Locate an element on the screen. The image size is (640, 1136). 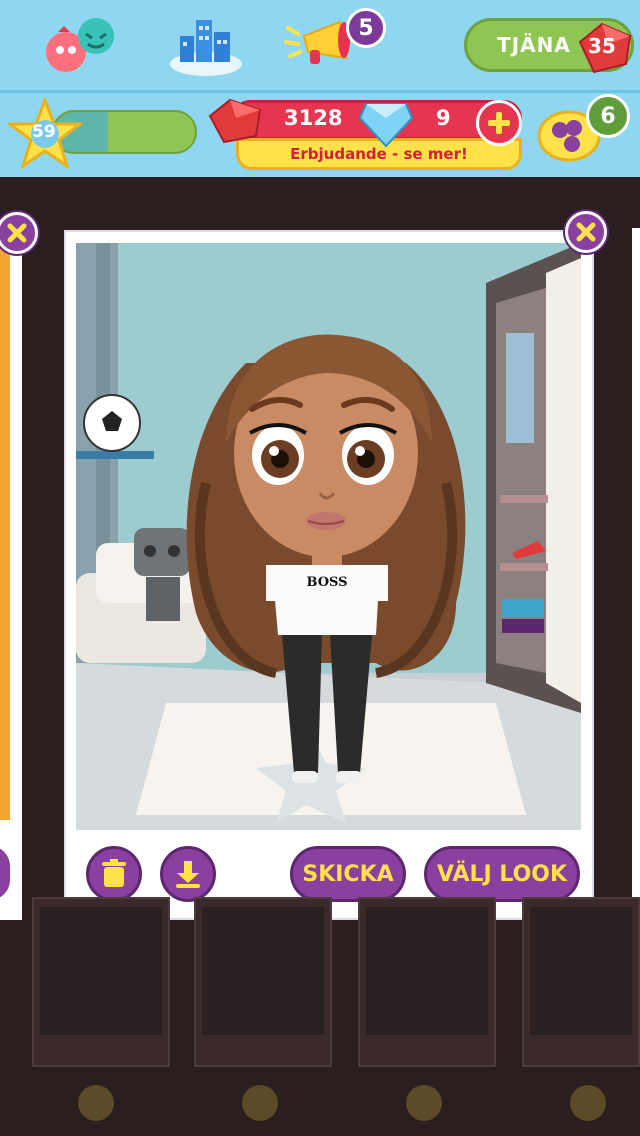
ruby-earn-icon: 35 is located at coordinates (604, 48).